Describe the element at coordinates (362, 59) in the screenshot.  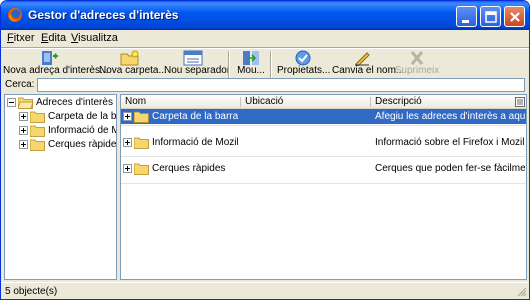
I see `rename-icon` at that location.